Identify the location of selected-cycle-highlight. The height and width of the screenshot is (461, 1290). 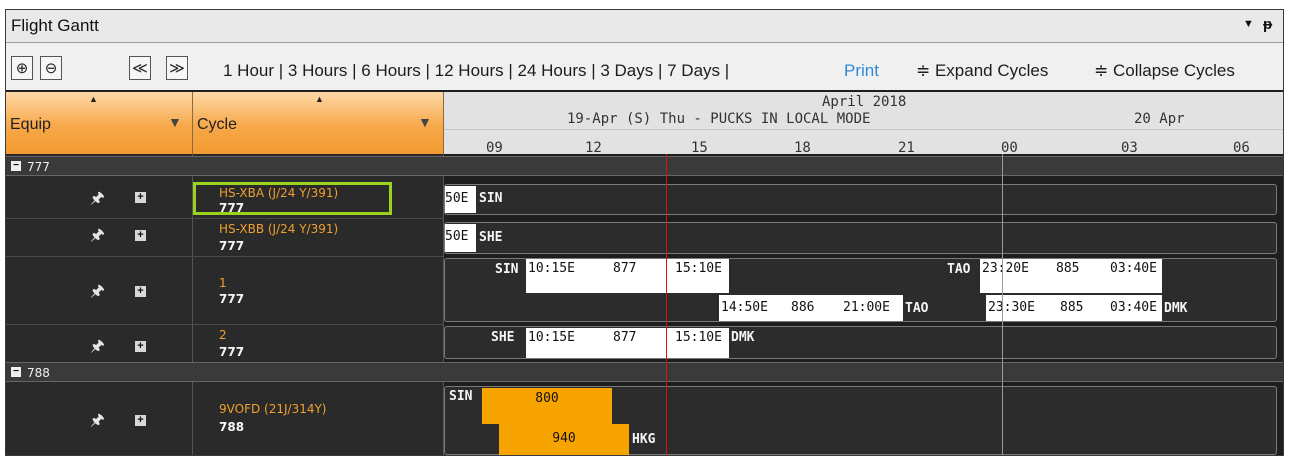
(292, 198).